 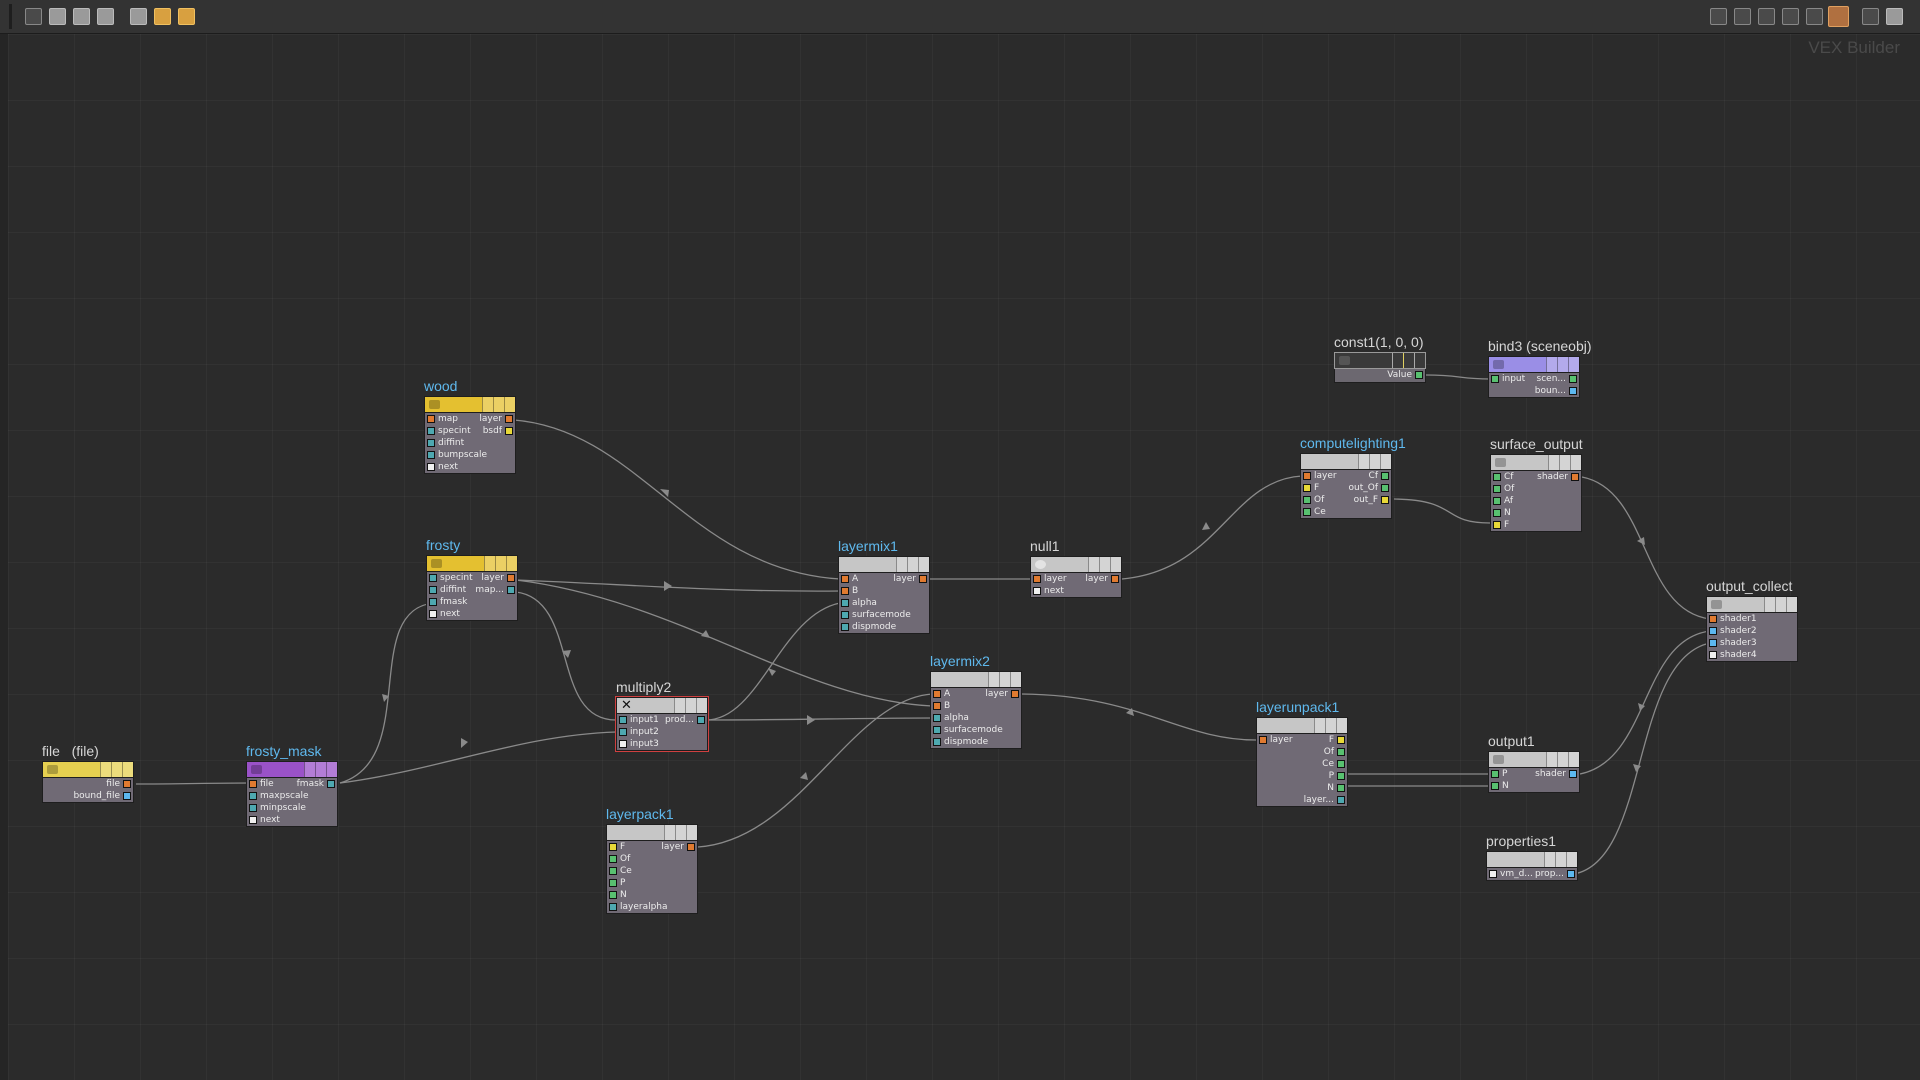 I want to click on grid-snap-icon, so click(x=1814, y=16).